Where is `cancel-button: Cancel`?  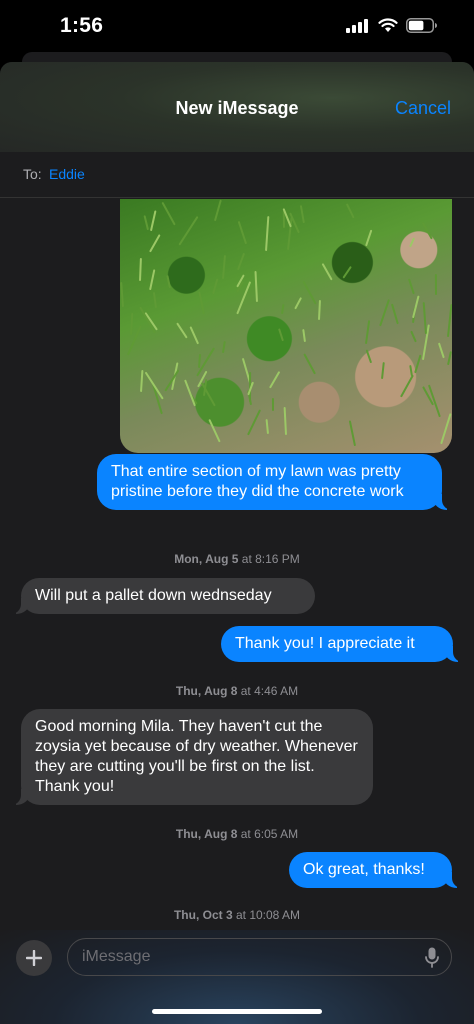
cancel-button: Cancel is located at coordinates (423, 108).